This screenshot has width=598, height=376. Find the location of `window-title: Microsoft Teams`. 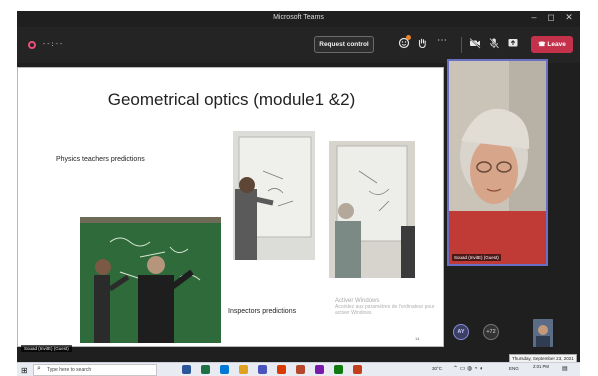

window-title: Microsoft Teams is located at coordinates (298, 17).